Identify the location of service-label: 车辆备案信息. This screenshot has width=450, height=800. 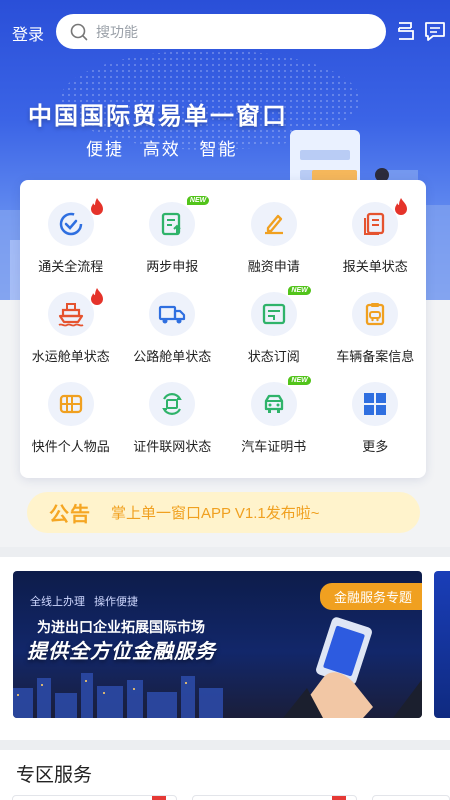
(375, 356).